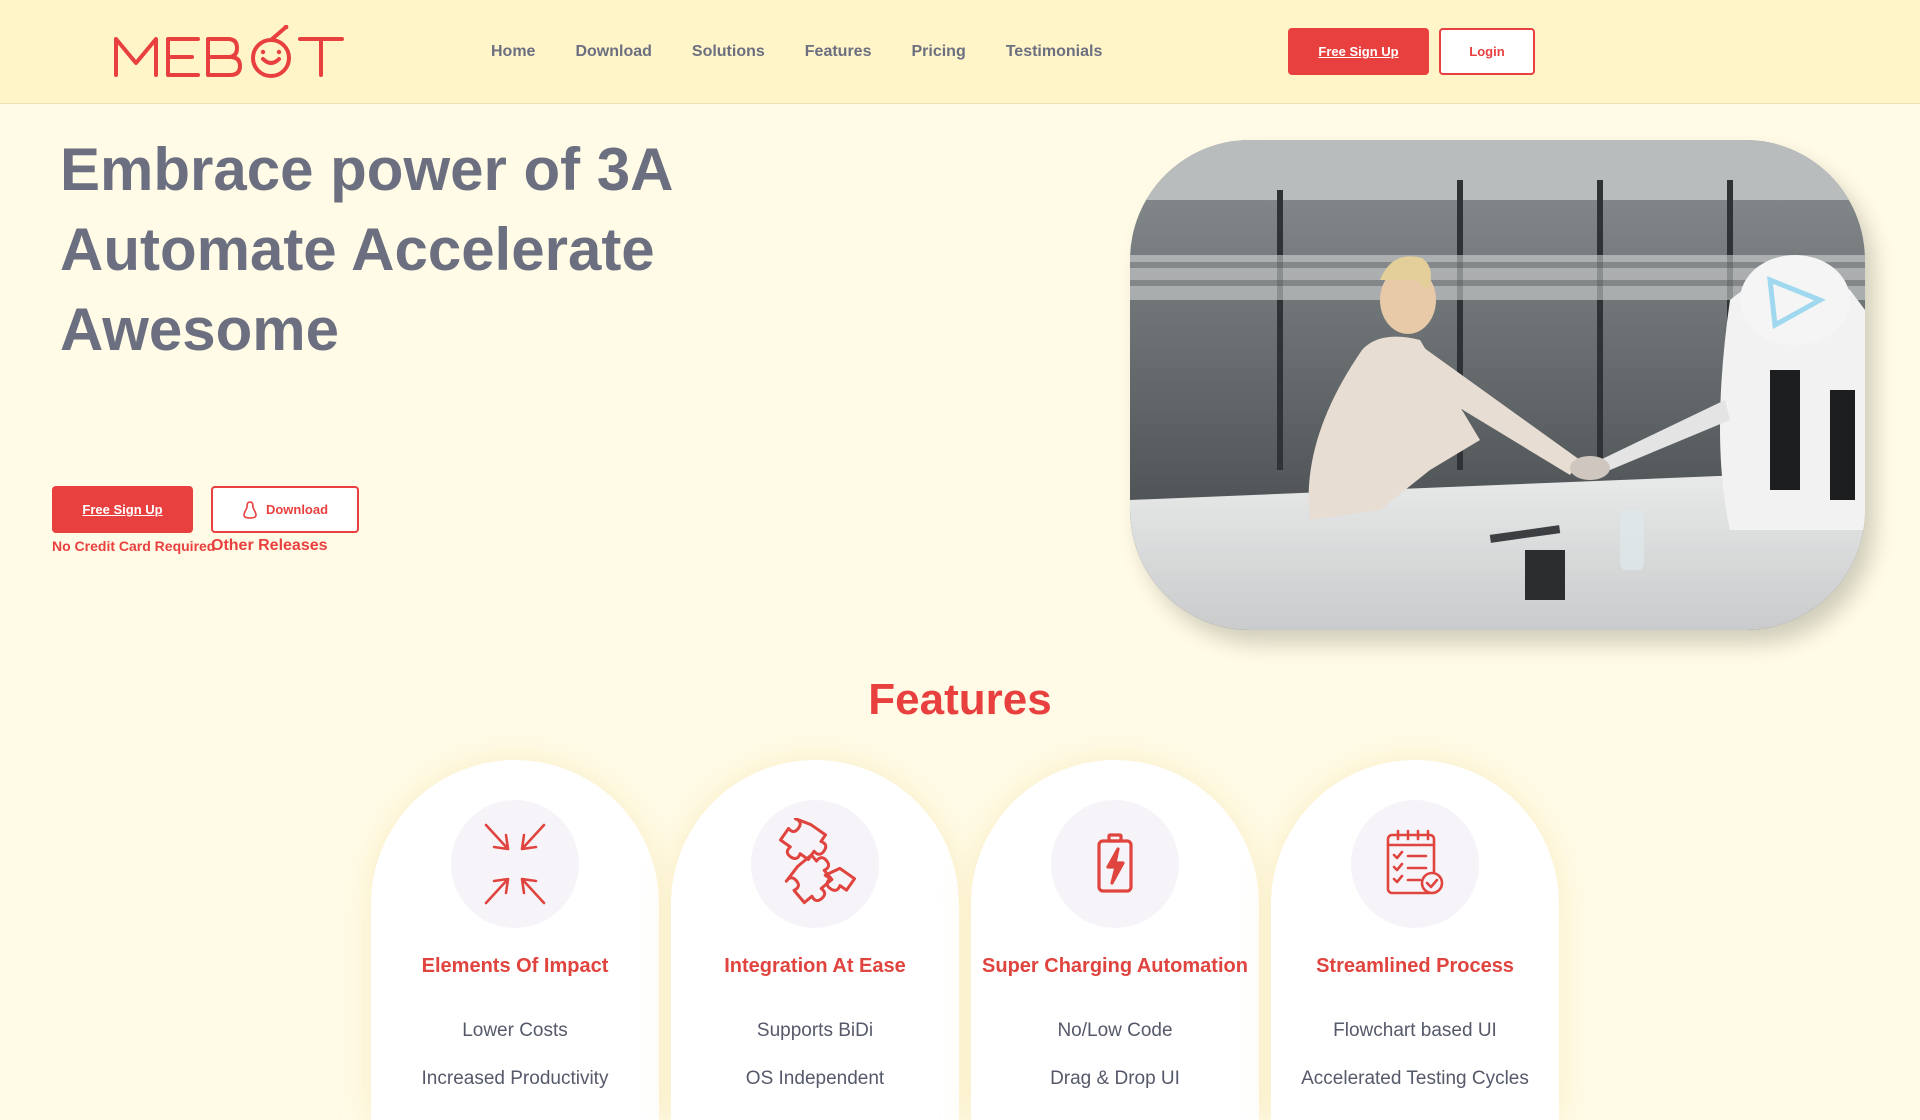  What do you see at coordinates (1415, 1078) in the screenshot?
I see `feature-item: Accelerated Testing Cycles` at bounding box center [1415, 1078].